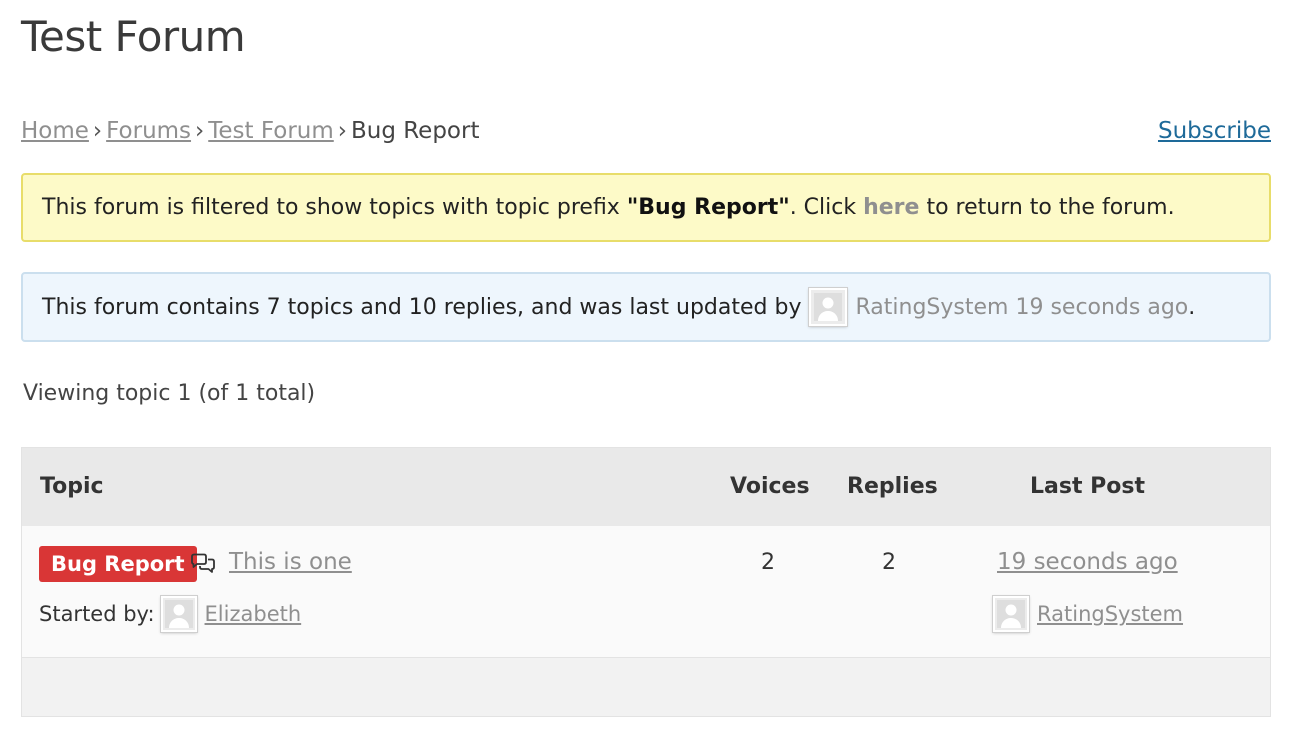 This screenshot has height=738, width=1292. I want to click on return-to-forum-link: here, so click(891, 207).